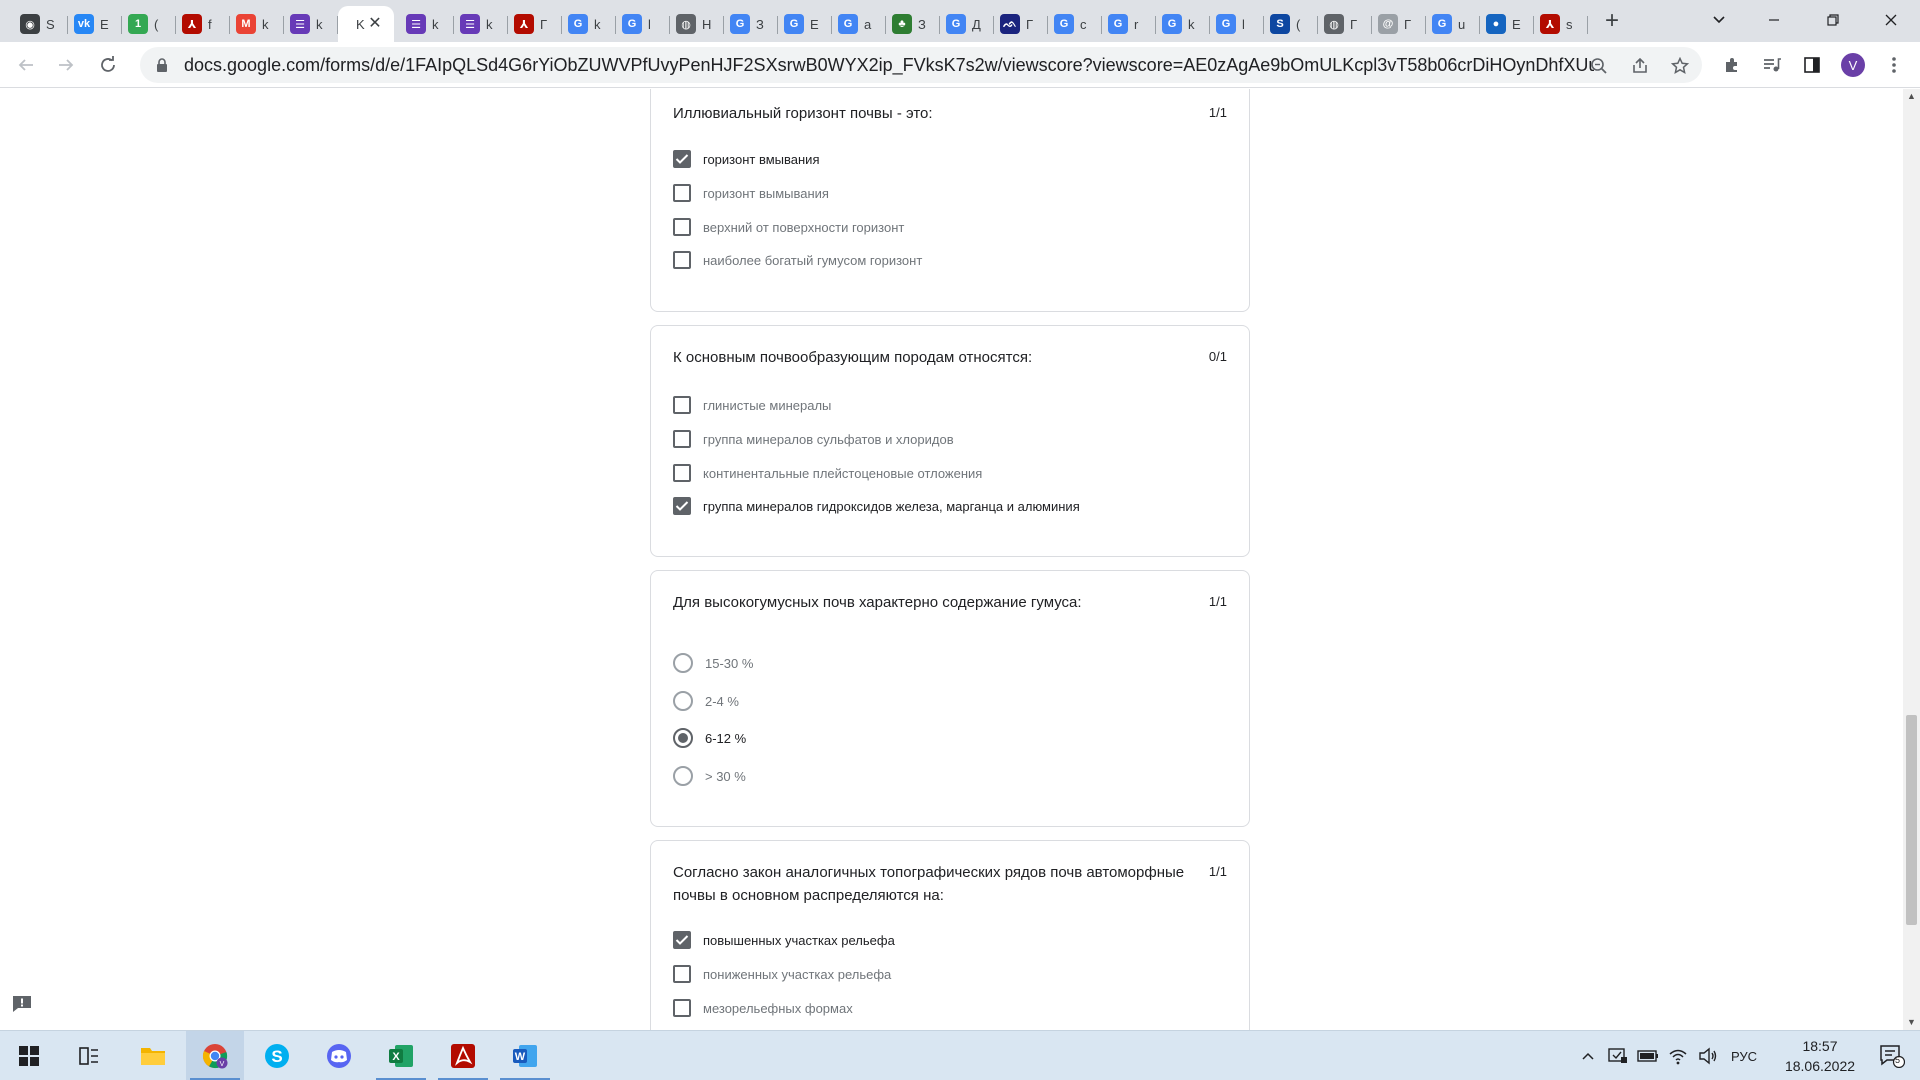  I want to click on question-score: 1/1, so click(1217, 871).